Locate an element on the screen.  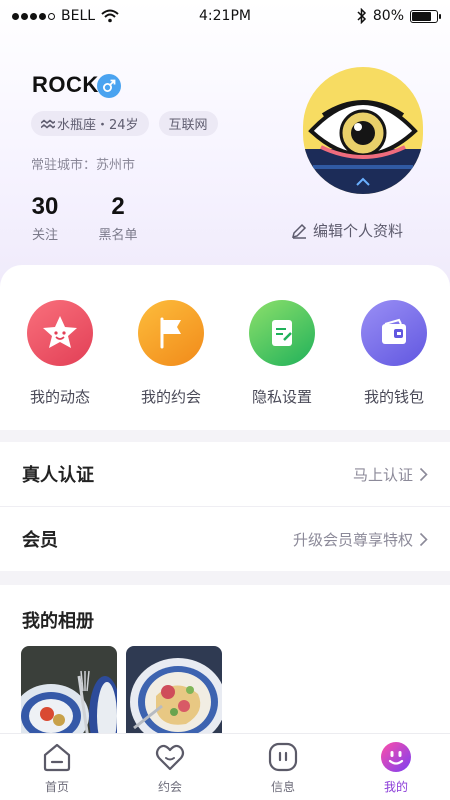
blacklist-count: 2 is located at coordinates (118, 206).